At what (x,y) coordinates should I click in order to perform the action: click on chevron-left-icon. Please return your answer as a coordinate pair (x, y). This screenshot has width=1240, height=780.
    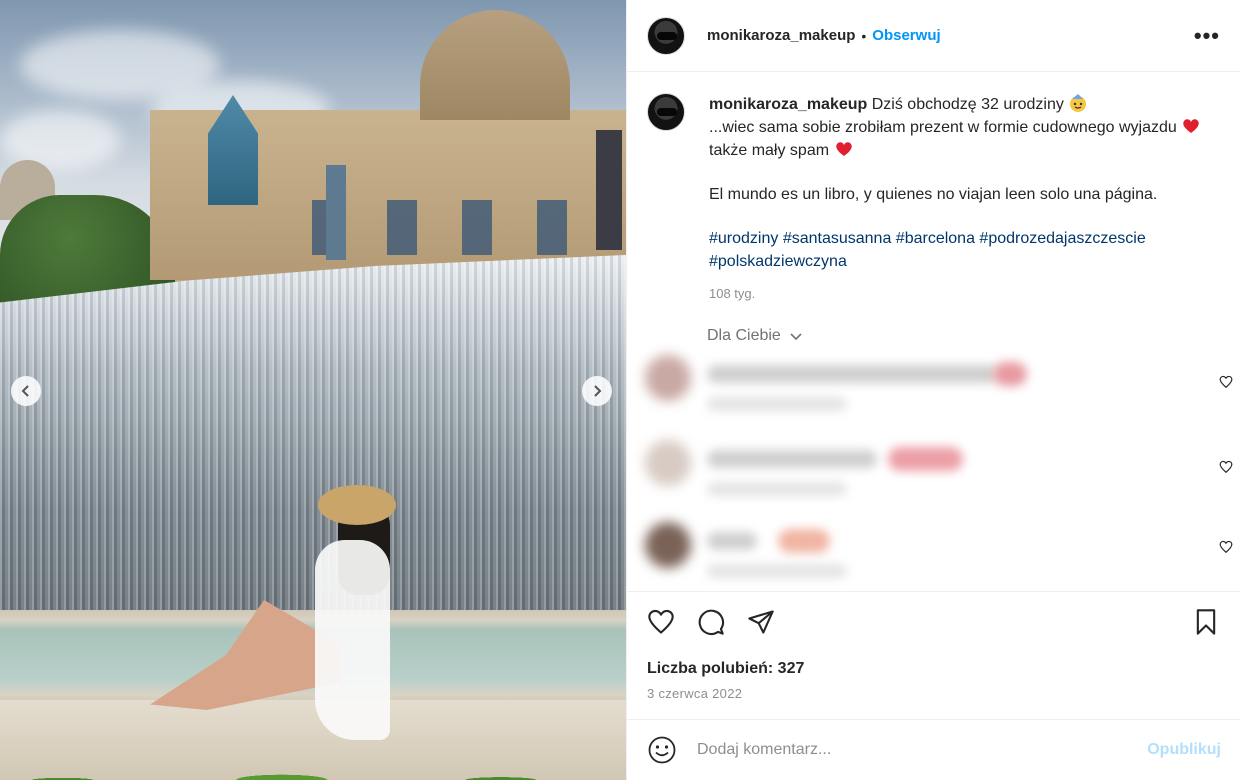
    Looking at the image, I should click on (25, 391).